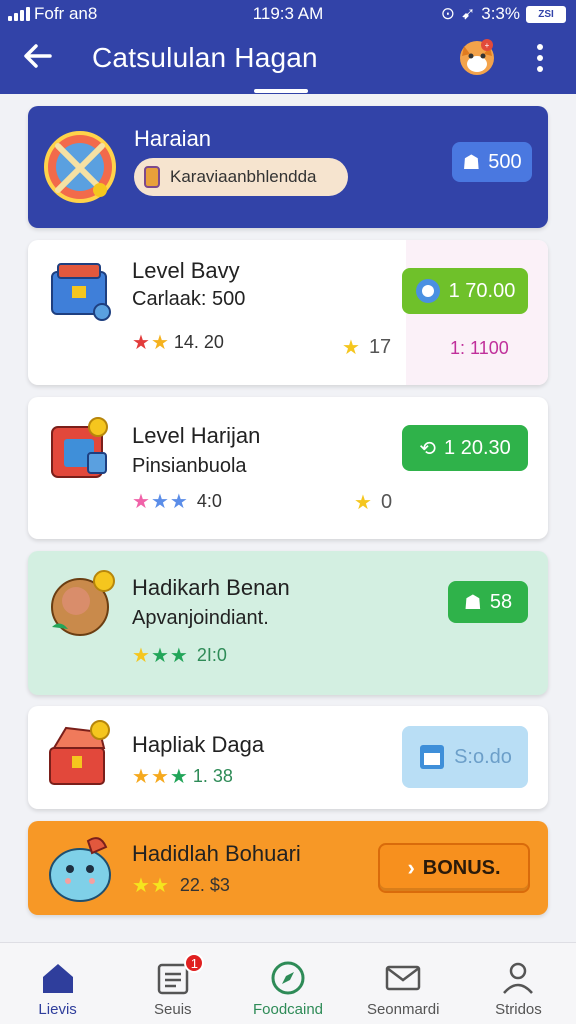 Image resolution: width=576 pixels, height=1024 pixels. What do you see at coordinates (57, 978) in the screenshot?
I see `home-icon` at bounding box center [57, 978].